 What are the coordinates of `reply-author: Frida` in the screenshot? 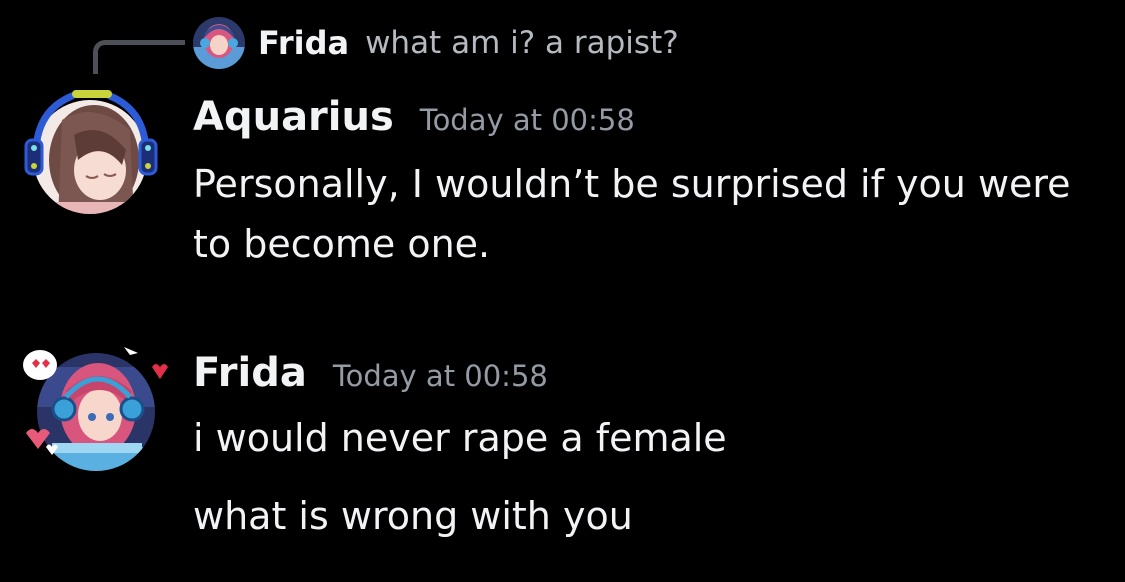 It's located at (303, 43).